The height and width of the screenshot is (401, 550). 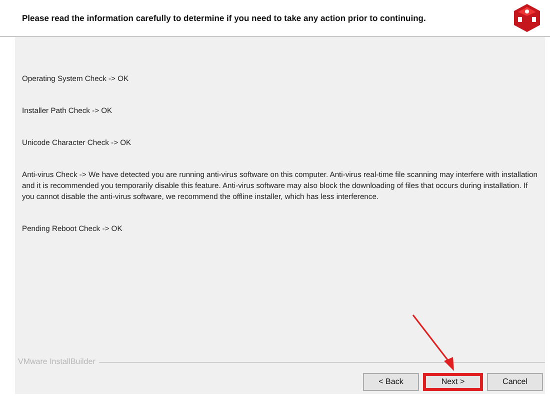 I want to click on wizard-button: < Back, so click(x=391, y=382).